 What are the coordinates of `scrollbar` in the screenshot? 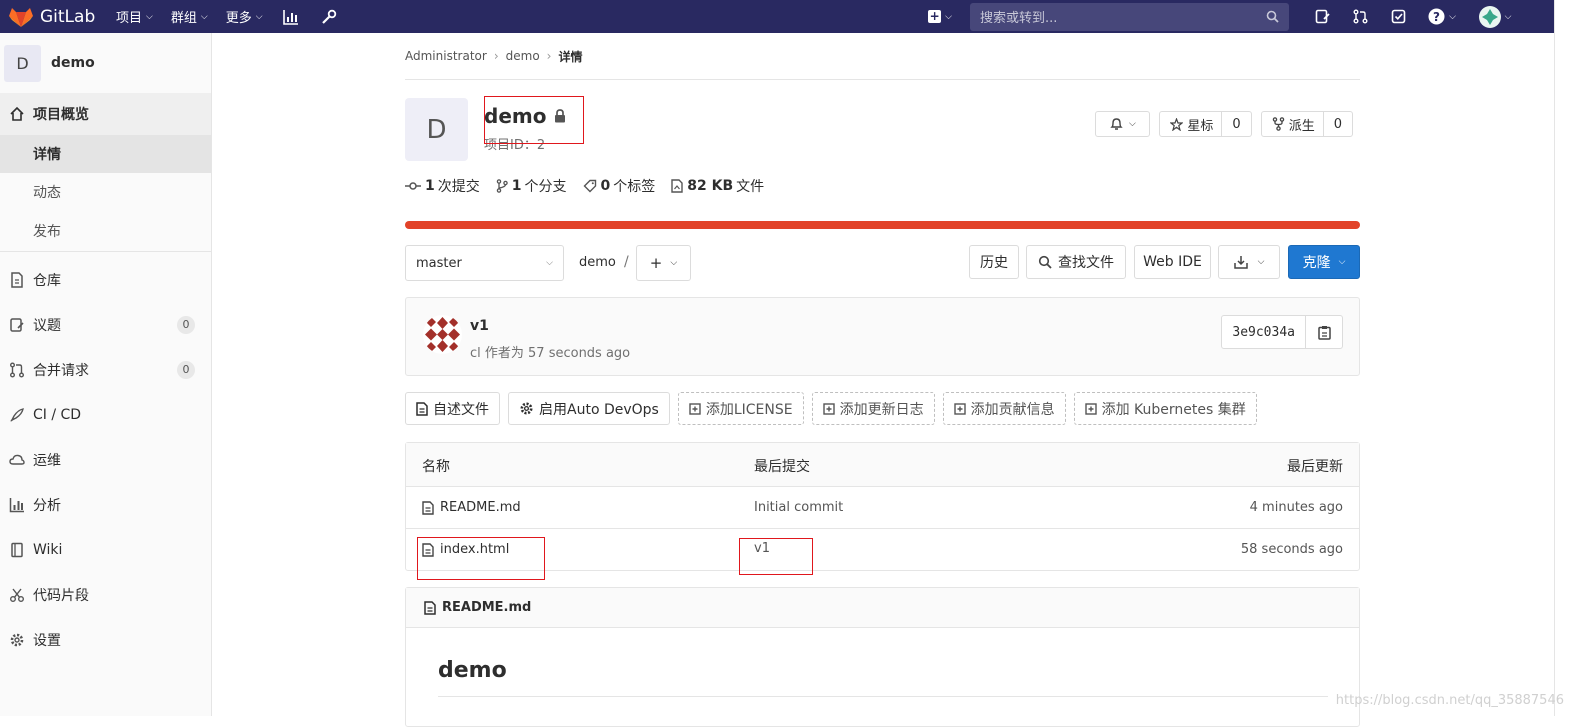 It's located at (1563, 358).